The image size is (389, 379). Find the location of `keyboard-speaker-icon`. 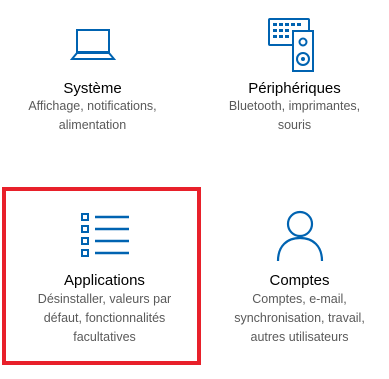

keyboard-speaker-icon is located at coordinates (290, 45).